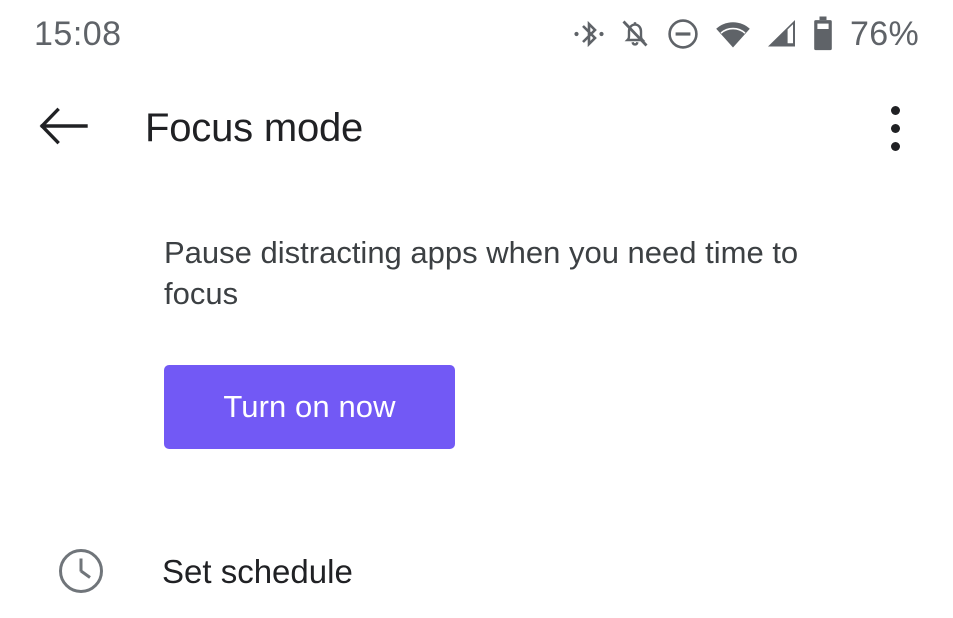 This screenshot has height=618, width=953. What do you see at coordinates (476, 34) in the screenshot?
I see `status-bar: 15:08 76%` at bounding box center [476, 34].